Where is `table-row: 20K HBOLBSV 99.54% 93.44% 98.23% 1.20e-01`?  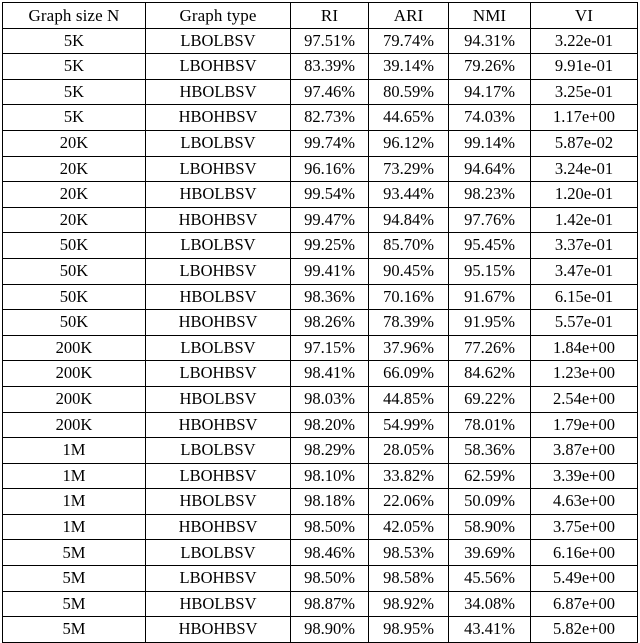 table-row: 20K HBOLBSV 99.54% 93.44% 98.23% 1.20e-01 is located at coordinates (320, 194).